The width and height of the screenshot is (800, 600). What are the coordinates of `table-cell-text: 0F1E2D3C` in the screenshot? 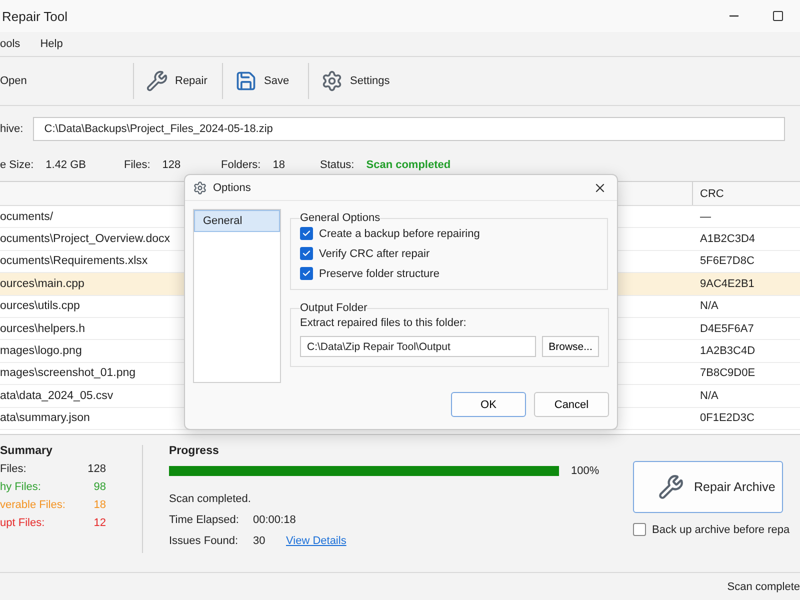 It's located at (726, 418).